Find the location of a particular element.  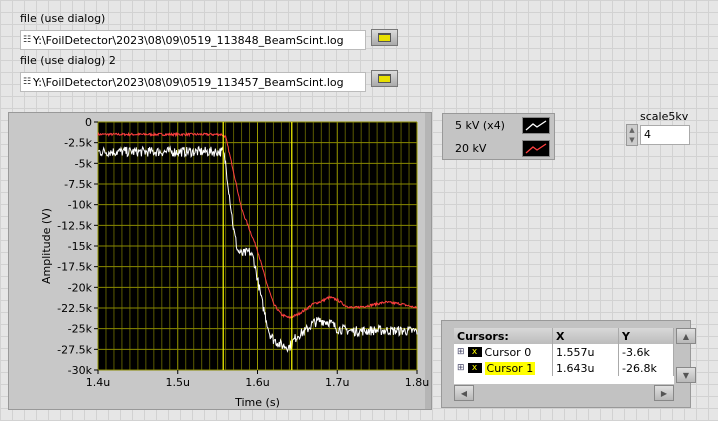

col-cursors: Cursors: is located at coordinates (503, 336).